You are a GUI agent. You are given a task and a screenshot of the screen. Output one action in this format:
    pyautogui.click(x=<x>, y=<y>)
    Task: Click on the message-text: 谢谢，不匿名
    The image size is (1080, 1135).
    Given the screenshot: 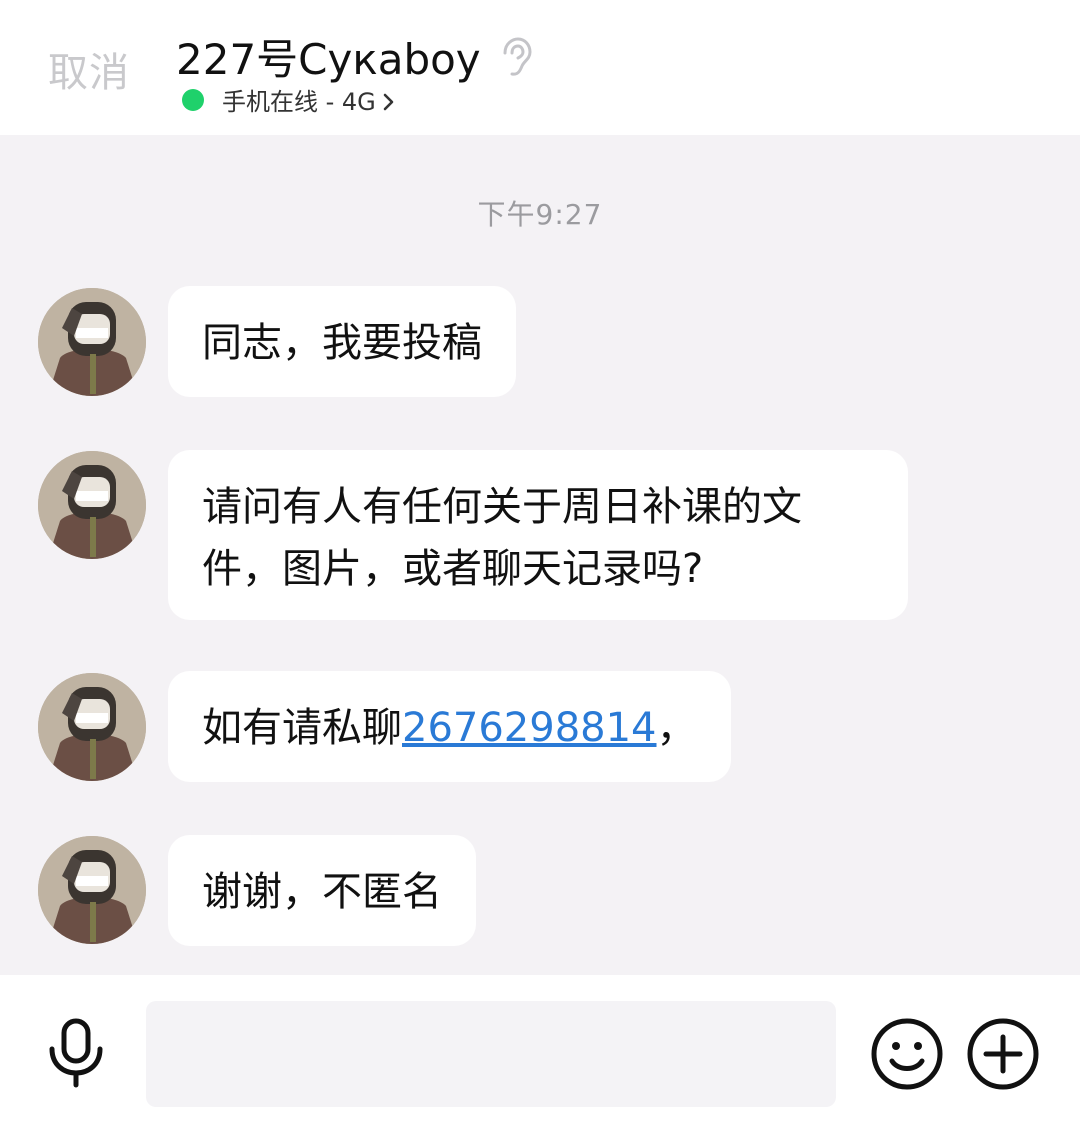 What is the action you would take?
    pyautogui.click(x=322, y=892)
    